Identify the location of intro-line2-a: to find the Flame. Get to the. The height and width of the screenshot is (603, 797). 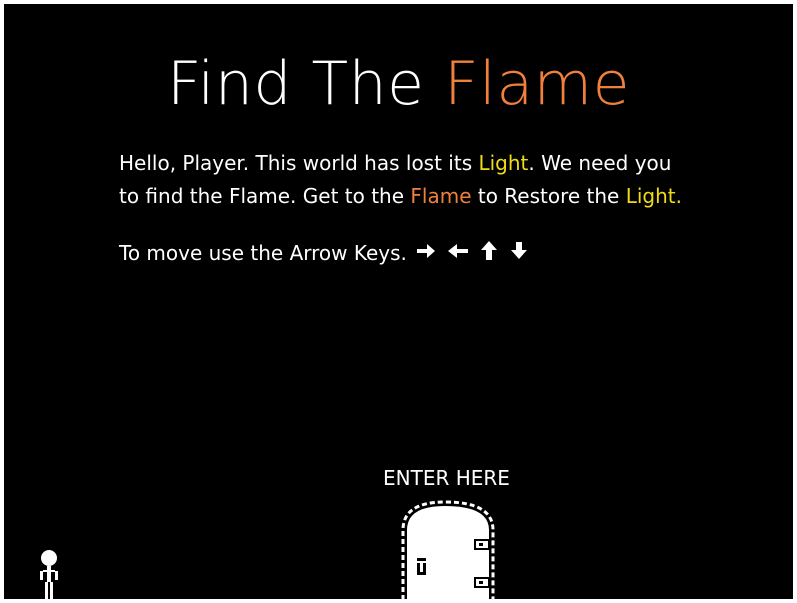
(265, 196).